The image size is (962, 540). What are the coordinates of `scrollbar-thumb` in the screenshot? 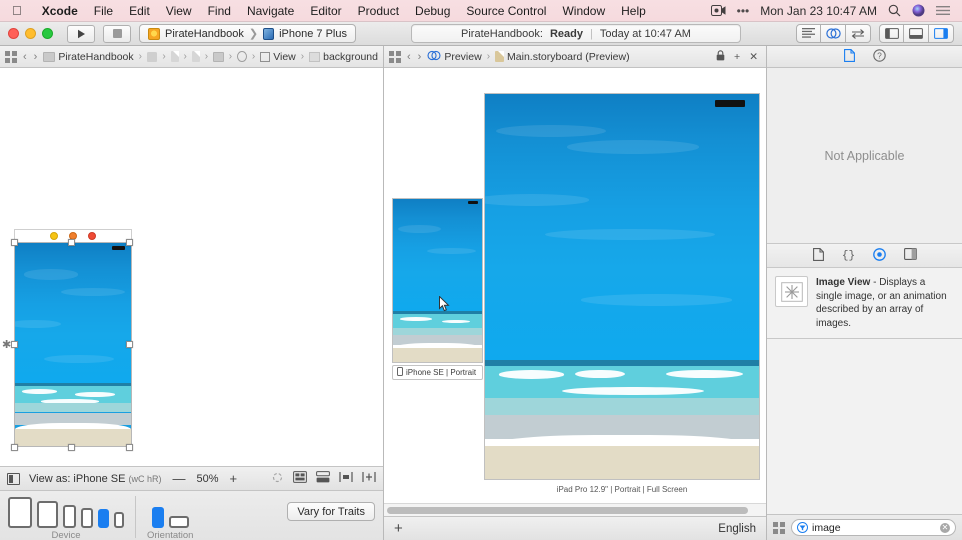 It's located at (567, 510).